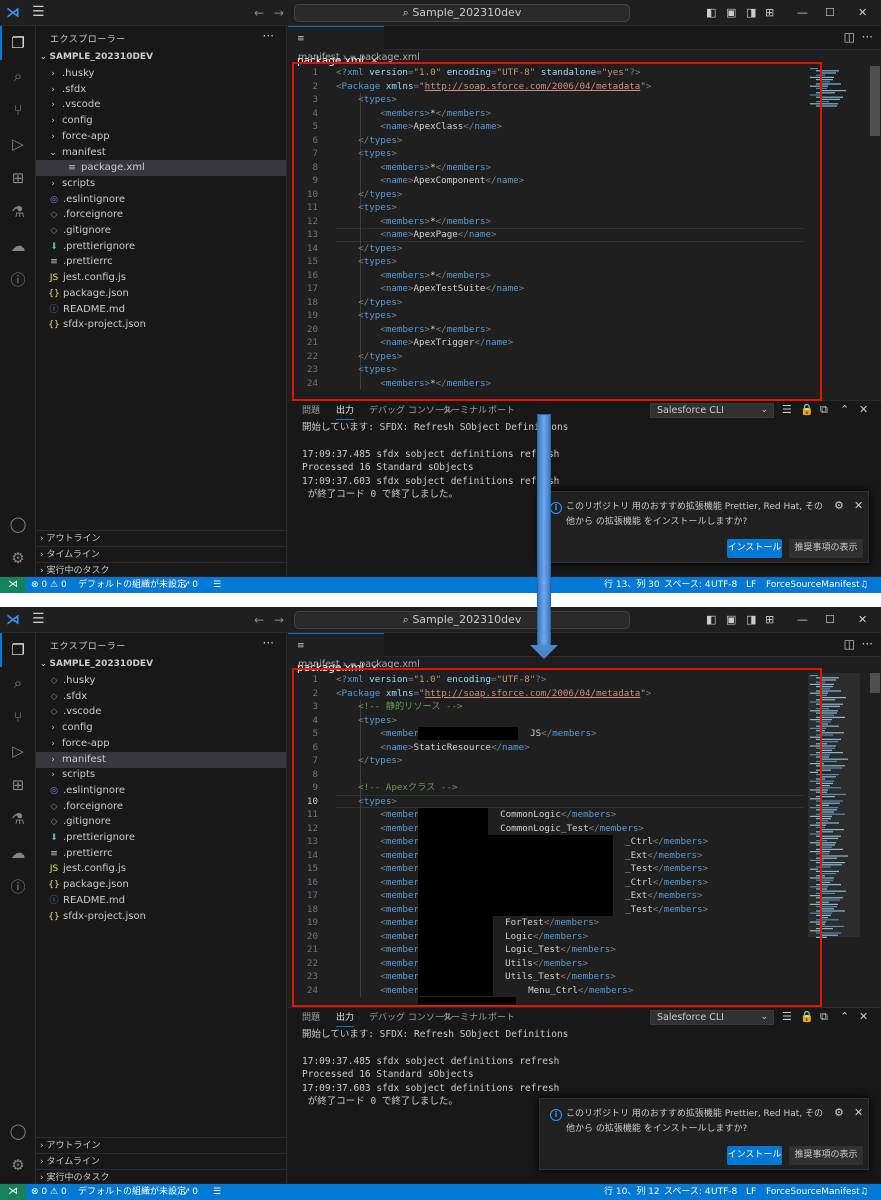 The width and height of the screenshot is (881, 1200). What do you see at coordinates (40, 12) in the screenshot?
I see `menu-icon: ☰` at bounding box center [40, 12].